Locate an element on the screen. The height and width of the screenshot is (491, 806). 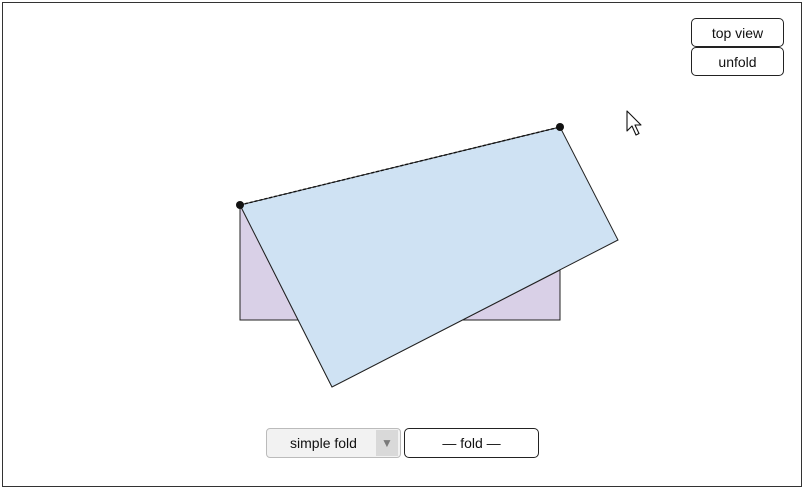
fold-button: — fold — is located at coordinates (471, 443).